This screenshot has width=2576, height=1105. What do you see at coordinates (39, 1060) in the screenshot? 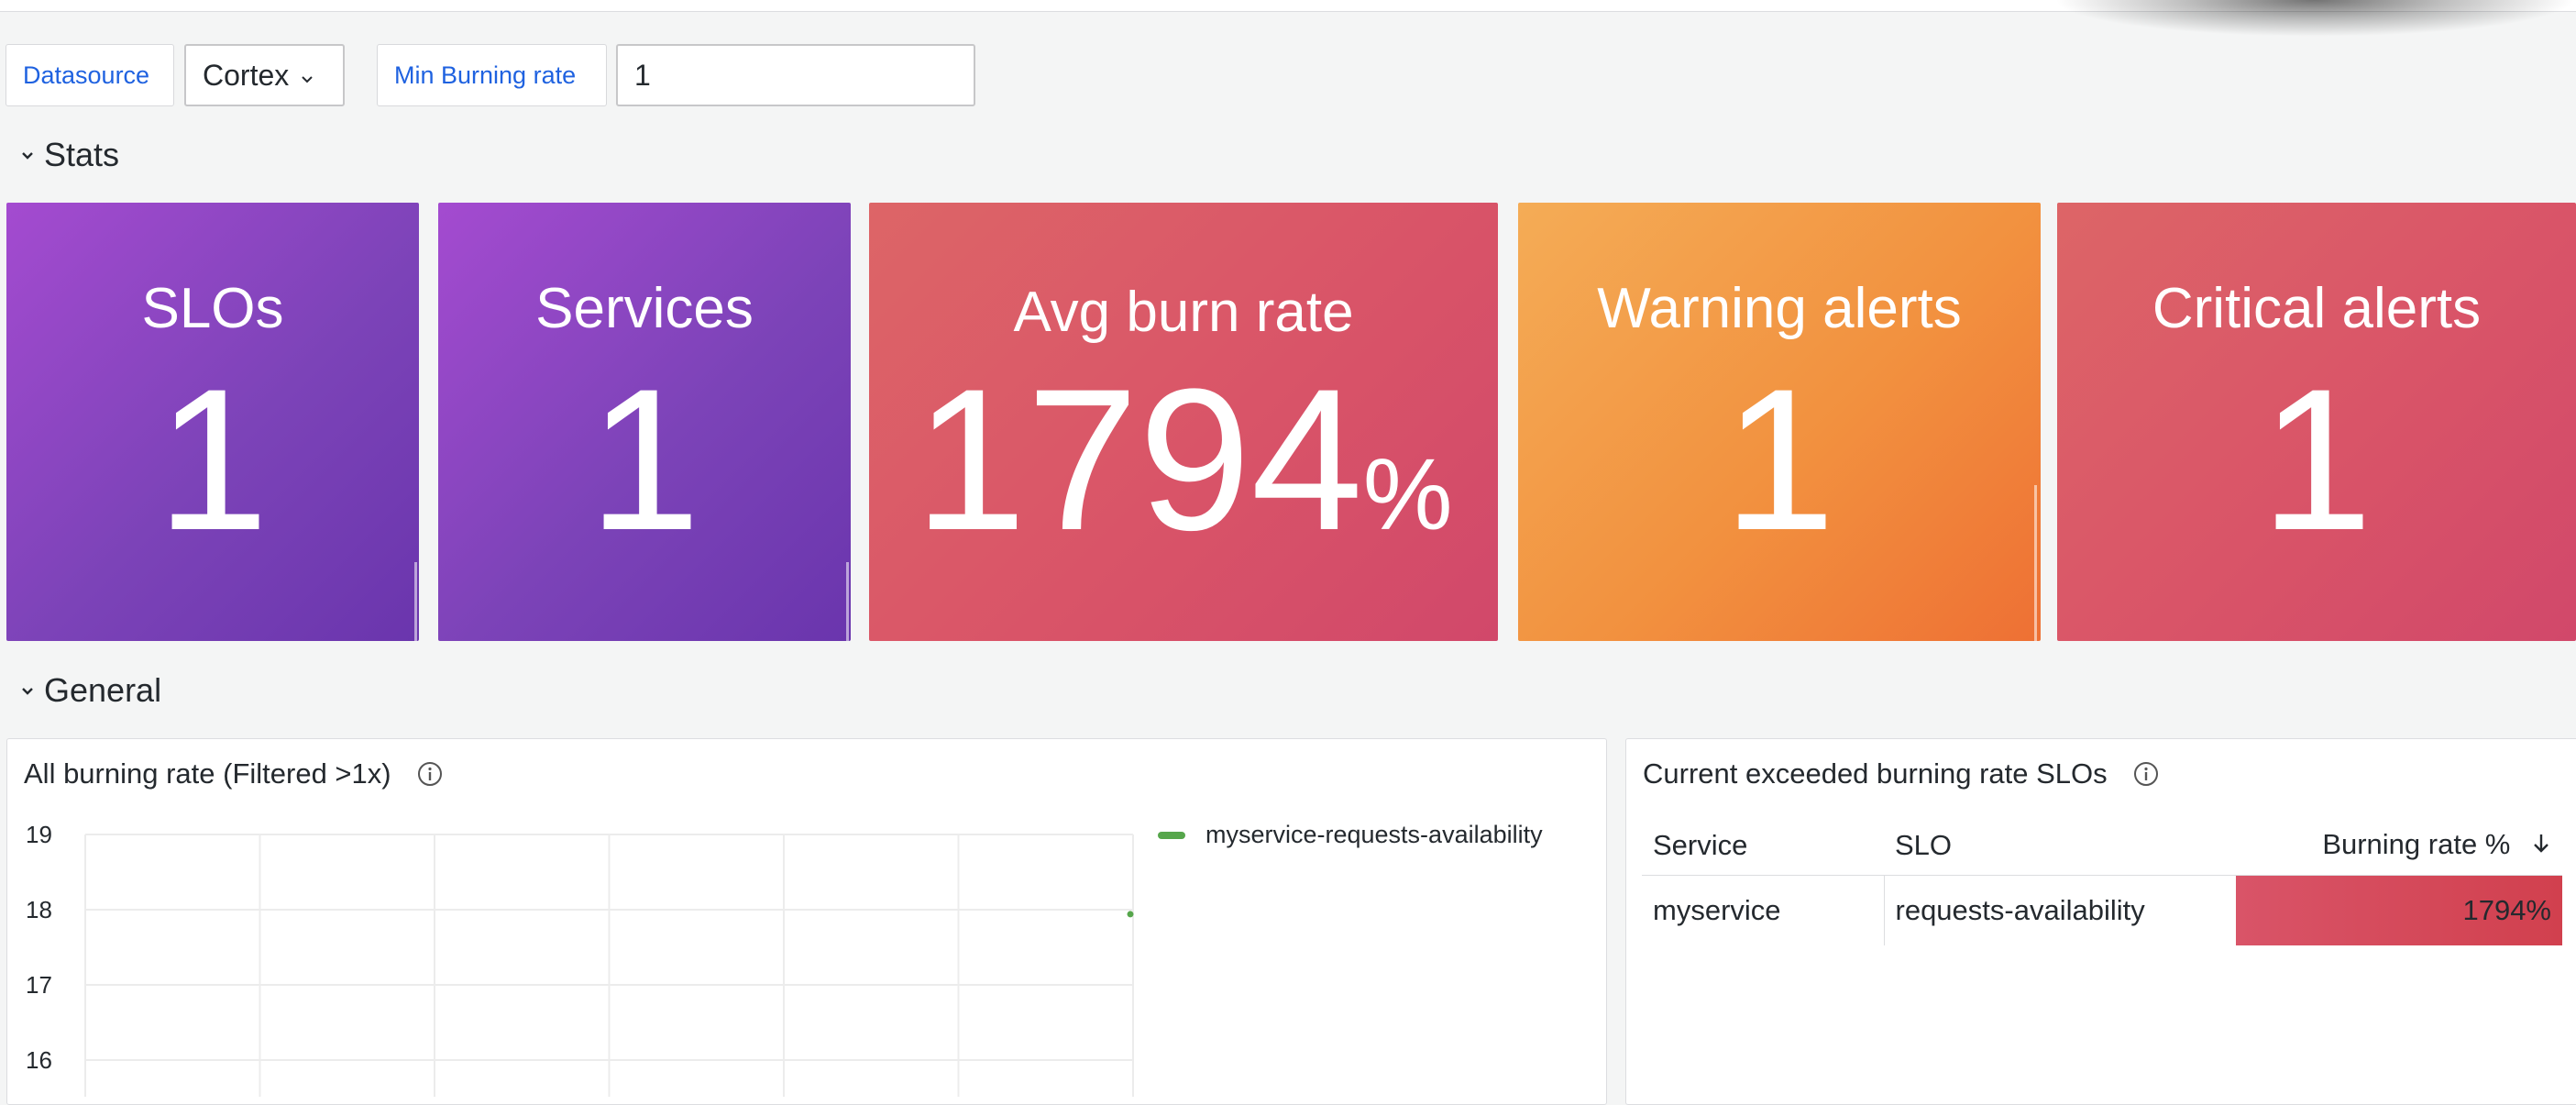
I see `y-tick-label: 16` at bounding box center [39, 1060].